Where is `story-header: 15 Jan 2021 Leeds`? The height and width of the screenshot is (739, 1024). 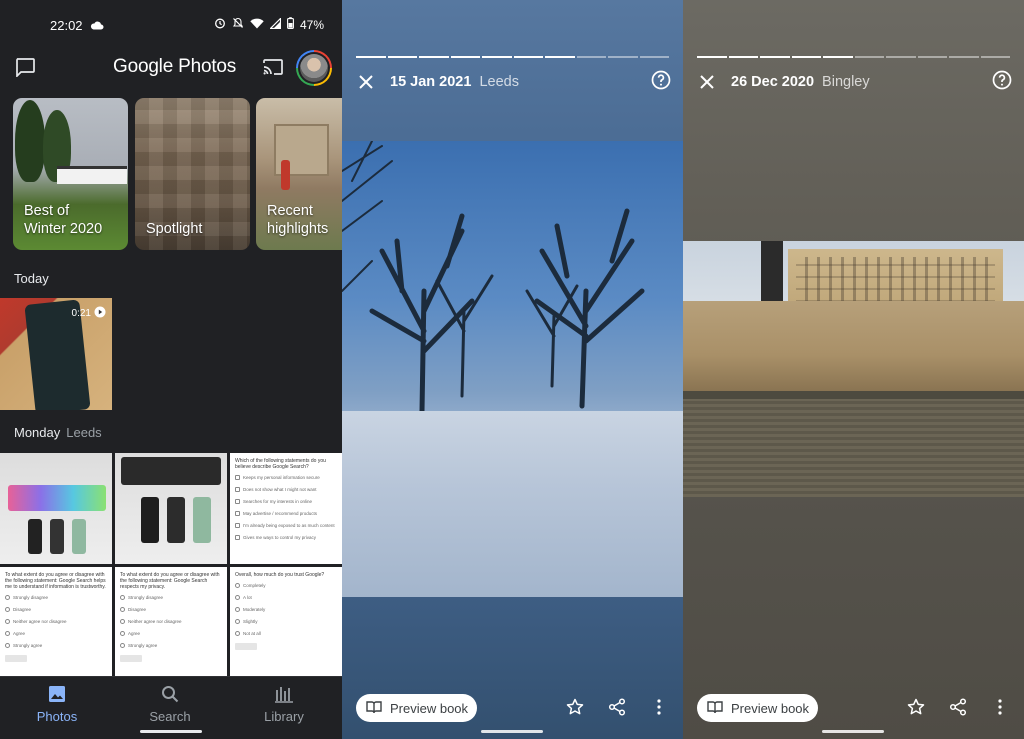
story-header: 15 Jan 2021 Leeds is located at coordinates (513, 82).